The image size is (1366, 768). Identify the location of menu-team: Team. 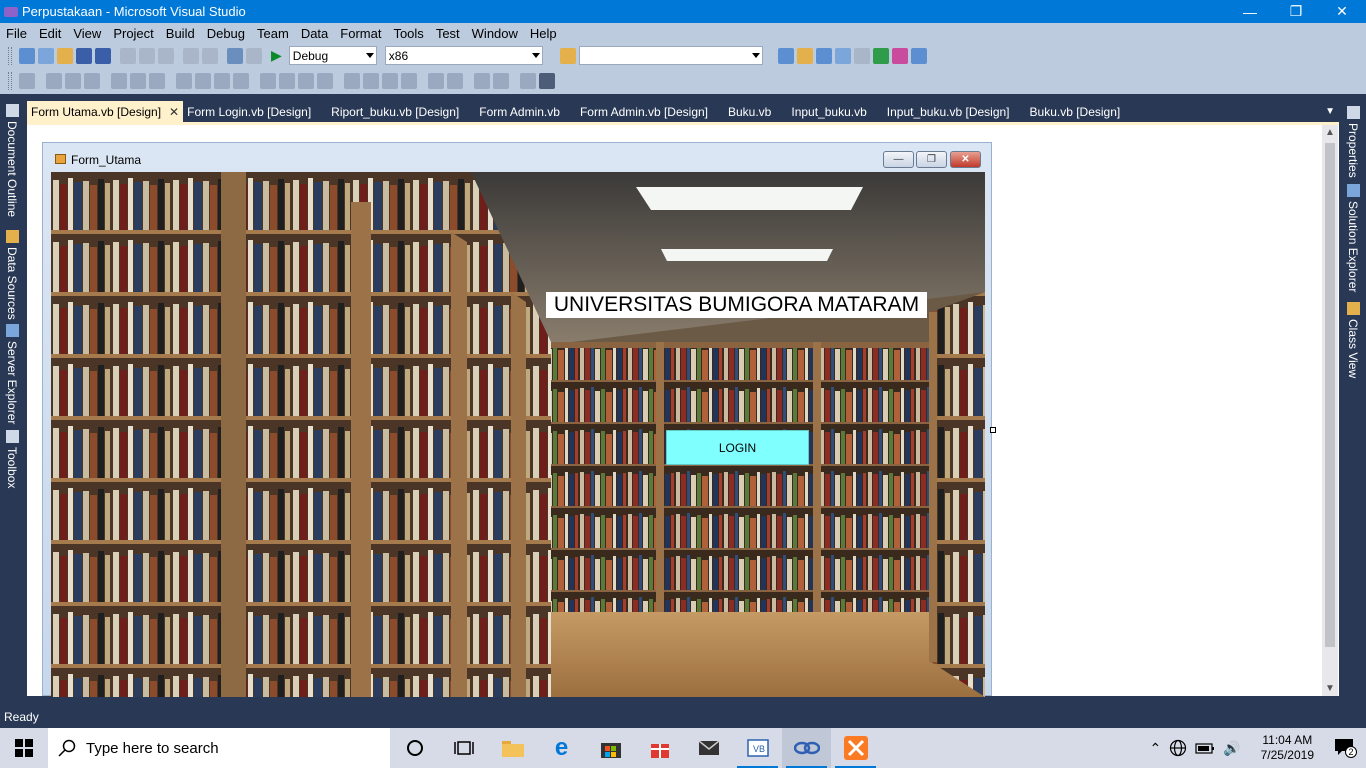
(273, 33).